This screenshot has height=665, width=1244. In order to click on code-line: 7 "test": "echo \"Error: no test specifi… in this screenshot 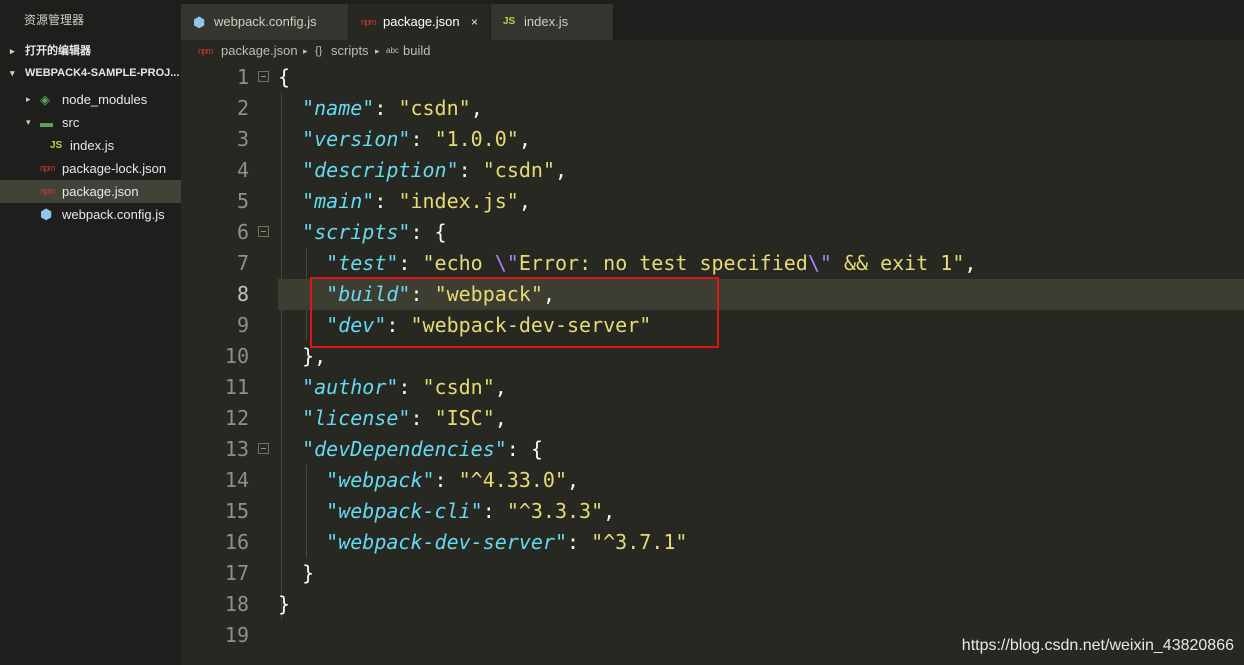, I will do `click(712, 263)`.